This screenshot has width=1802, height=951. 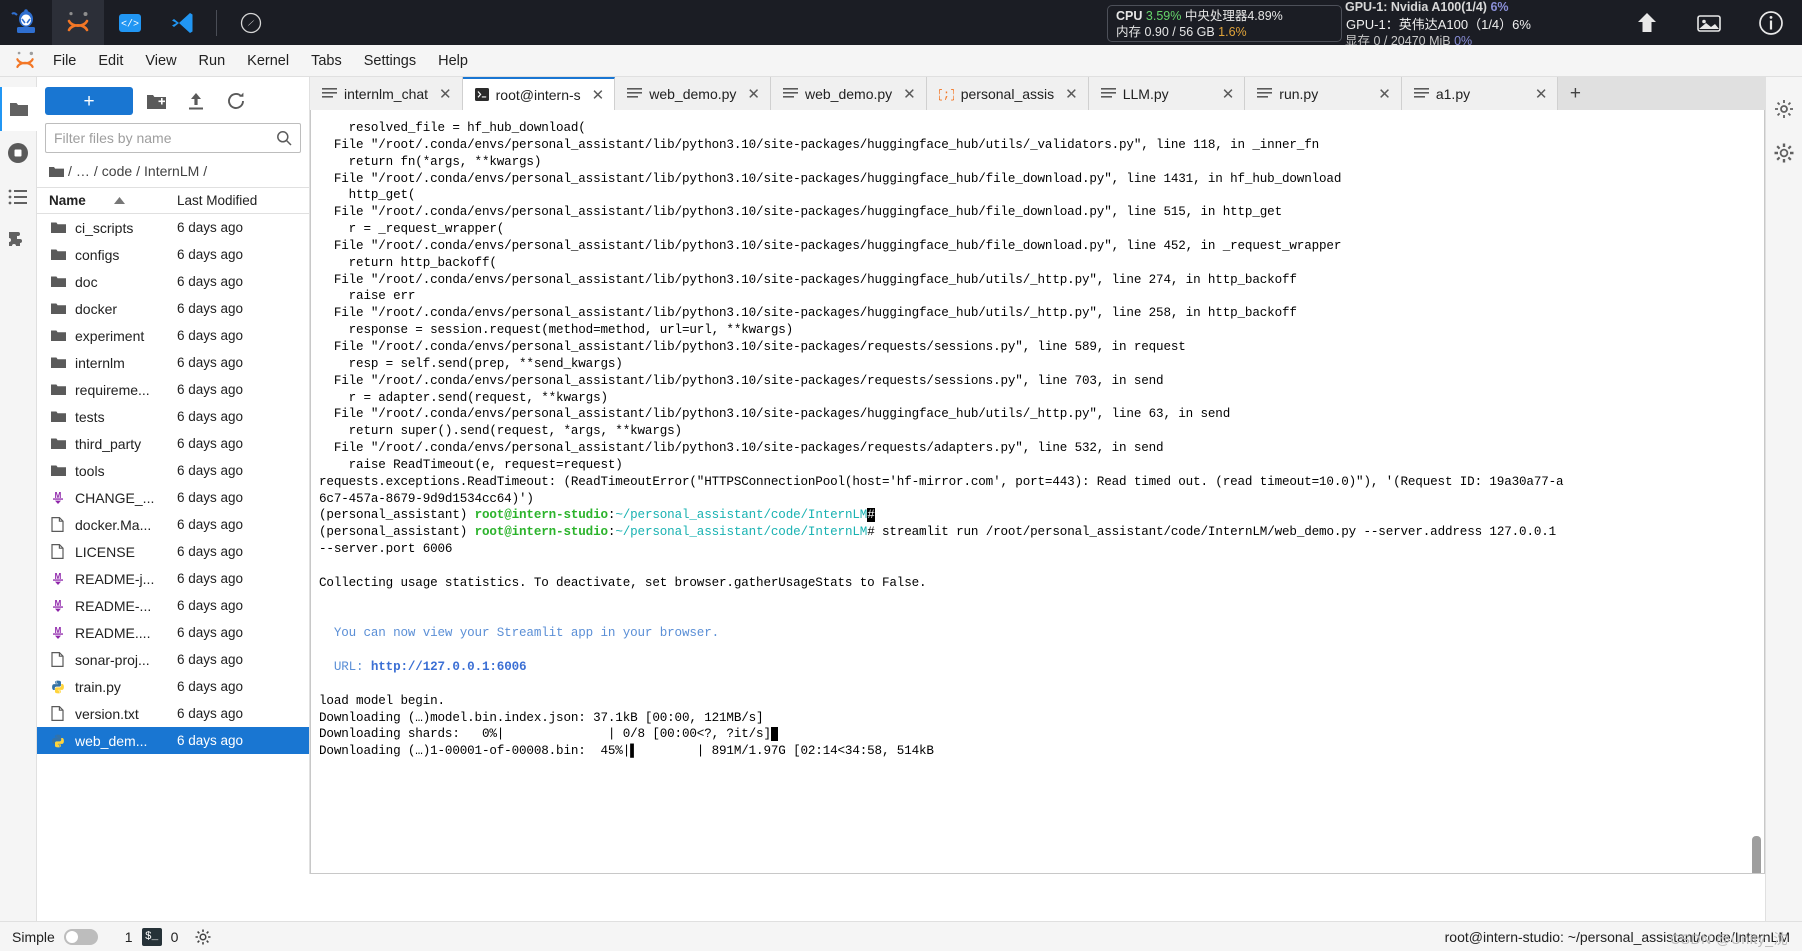 I want to click on refresh-icon, so click(x=236, y=101).